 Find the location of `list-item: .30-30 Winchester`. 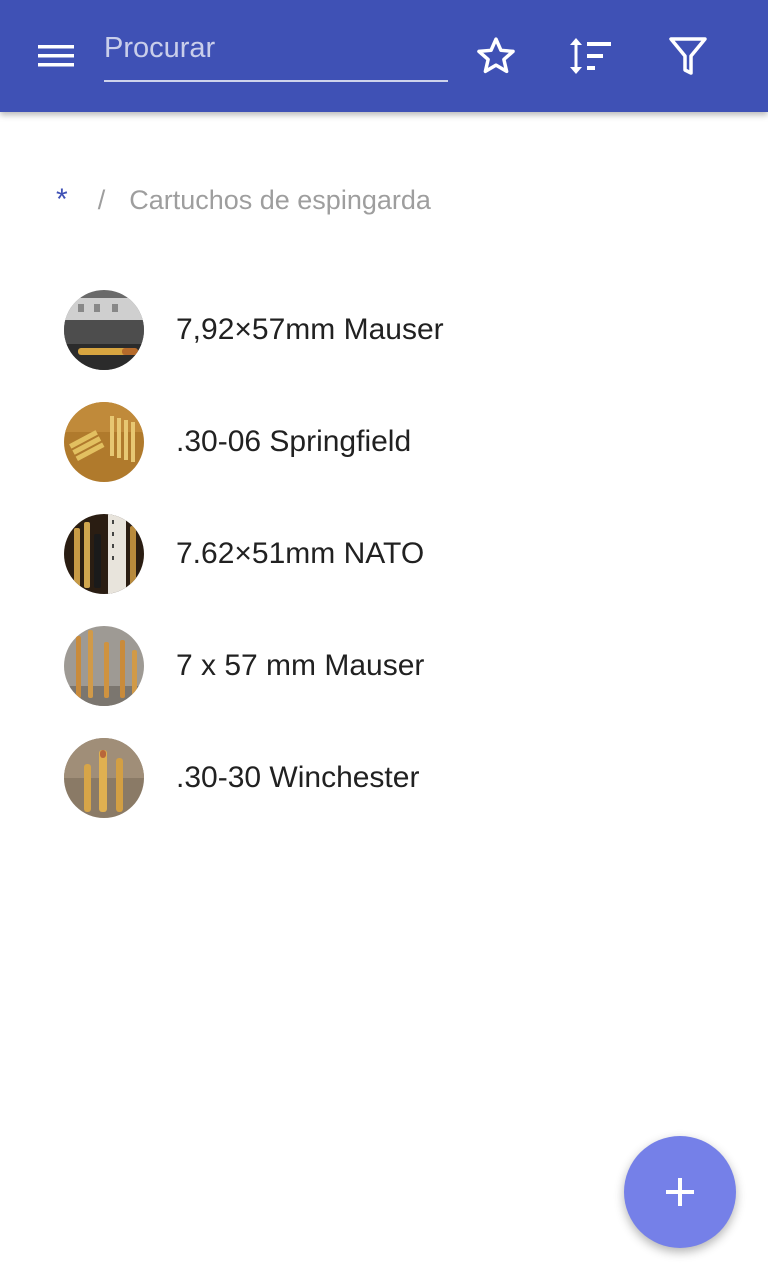

list-item: .30-30 Winchester is located at coordinates (384, 778).